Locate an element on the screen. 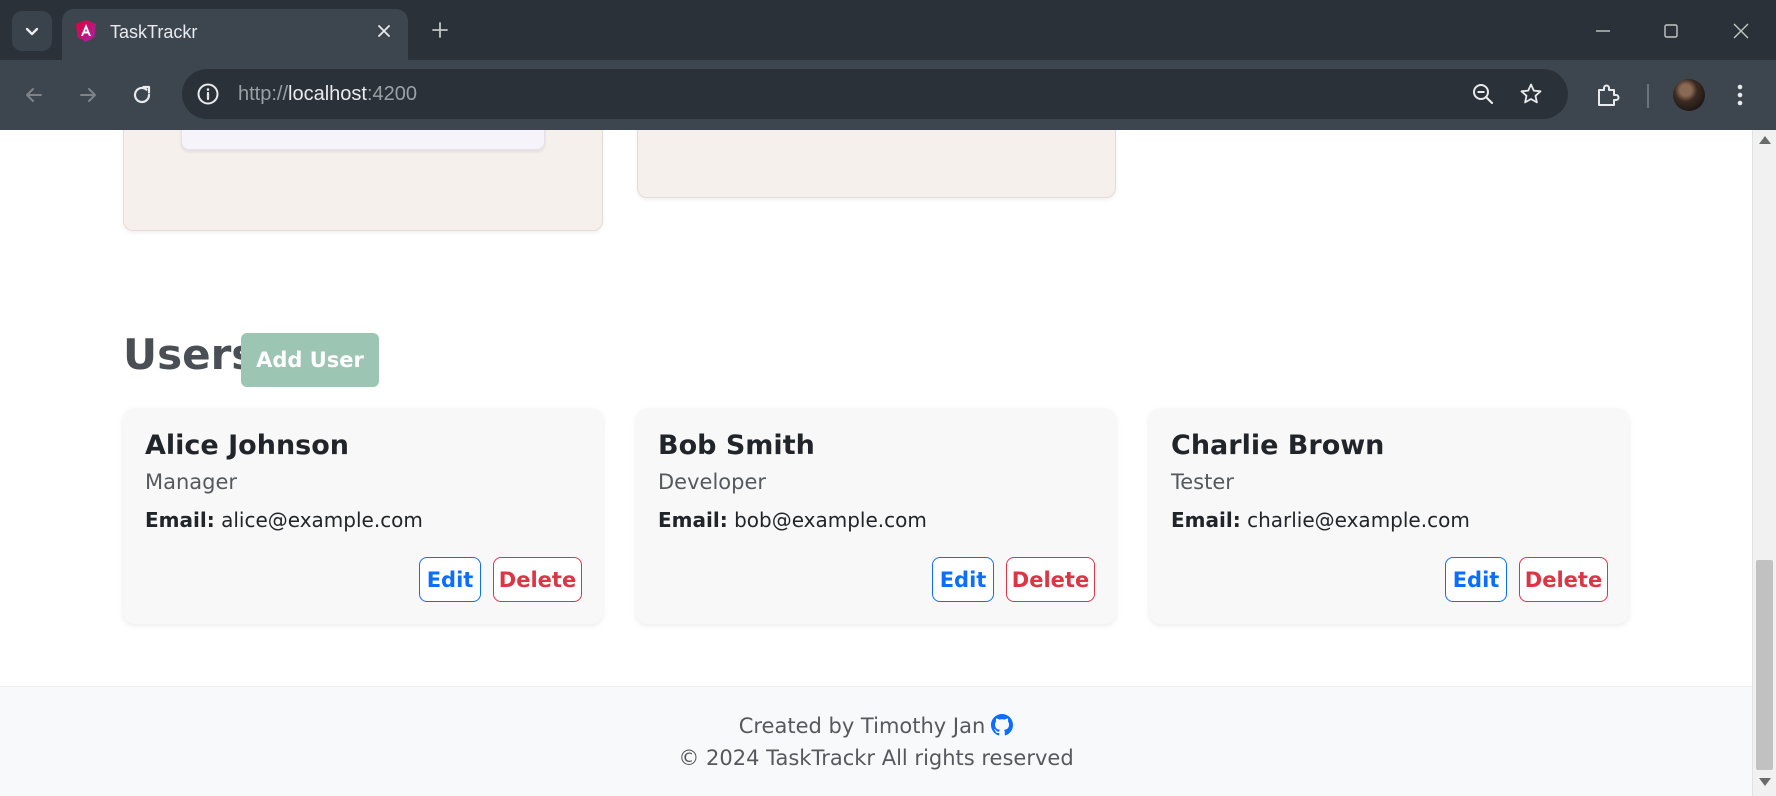 This screenshot has width=1776, height=796. bookmark-button is located at coordinates (1531, 94).